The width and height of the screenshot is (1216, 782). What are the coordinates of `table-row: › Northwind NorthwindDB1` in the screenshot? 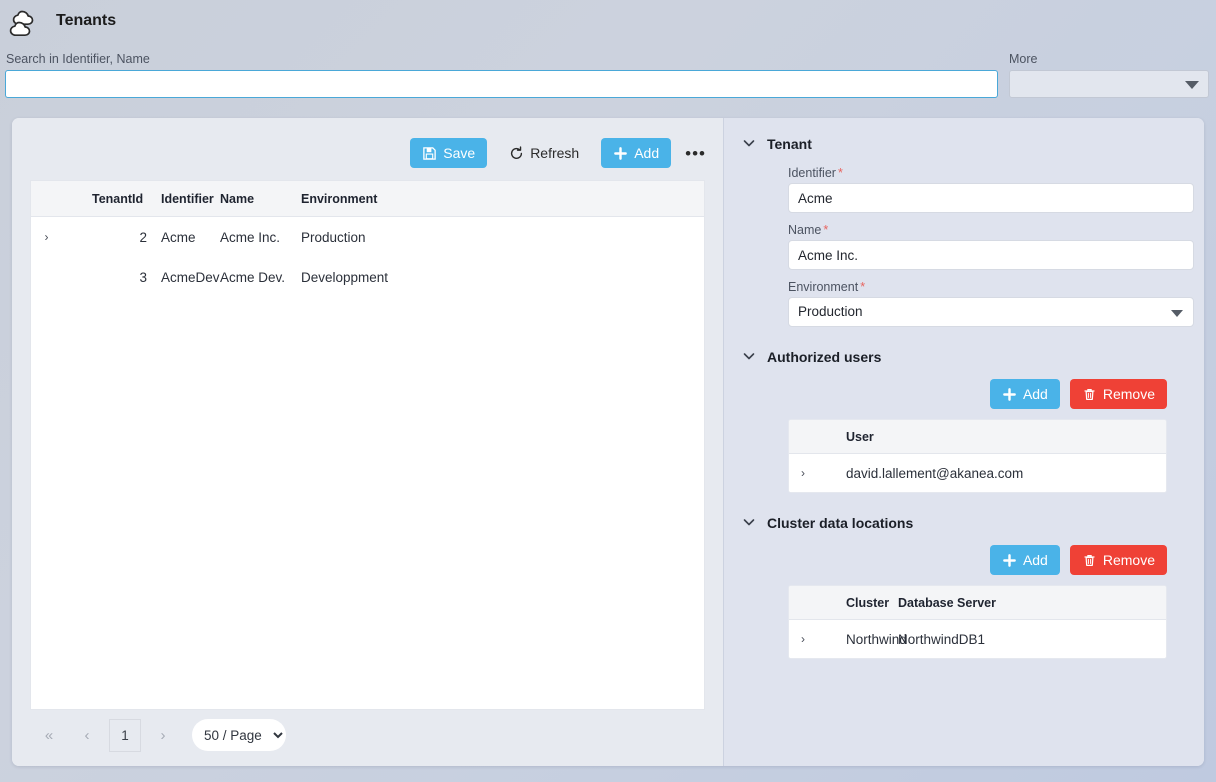 It's located at (977, 639).